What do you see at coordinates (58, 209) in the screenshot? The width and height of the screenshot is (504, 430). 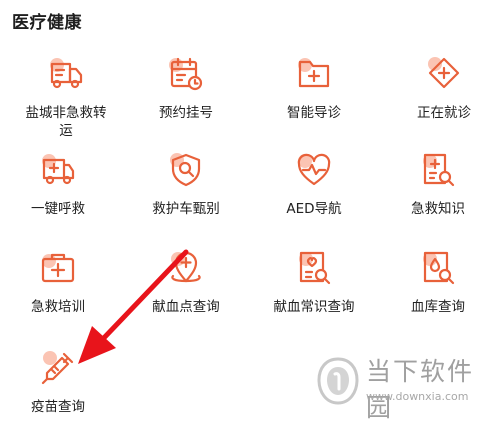 I see `service-label: 一键呼救` at bounding box center [58, 209].